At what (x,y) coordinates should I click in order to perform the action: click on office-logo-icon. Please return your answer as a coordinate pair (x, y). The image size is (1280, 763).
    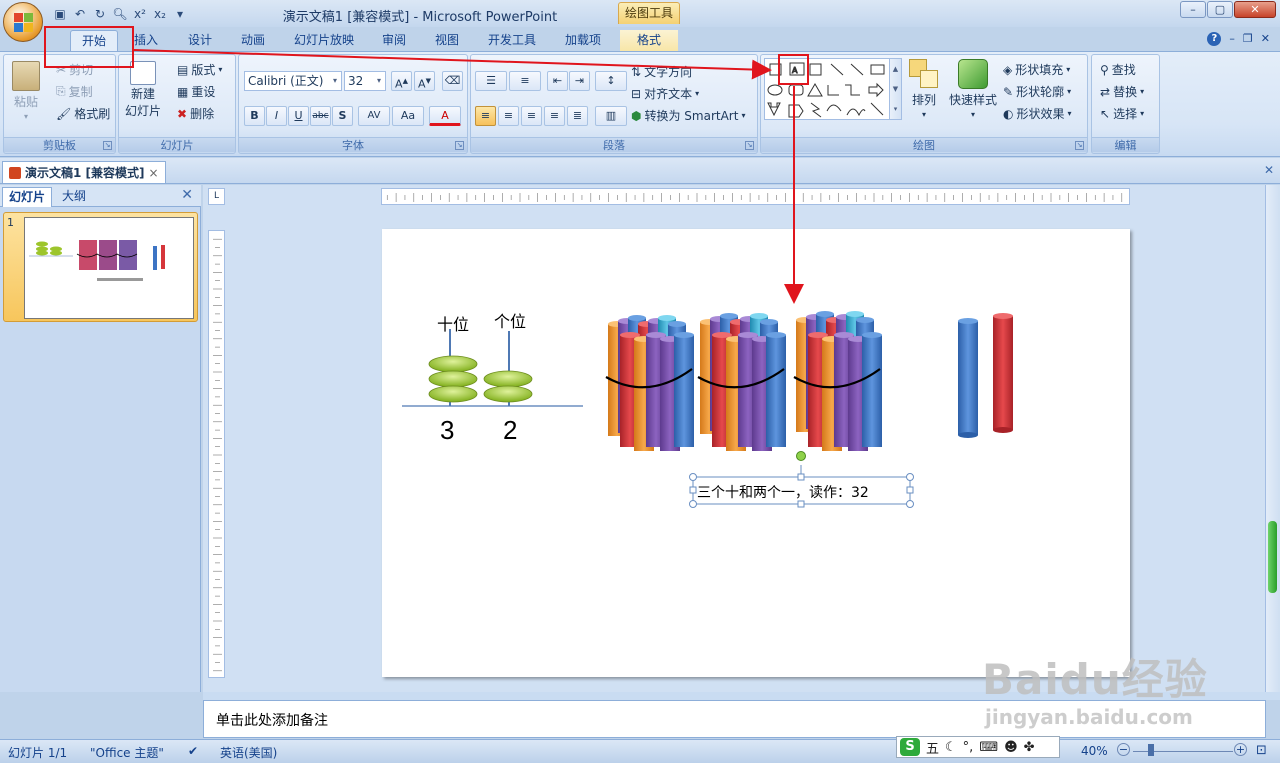
    Looking at the image, I should click on (24, 23).